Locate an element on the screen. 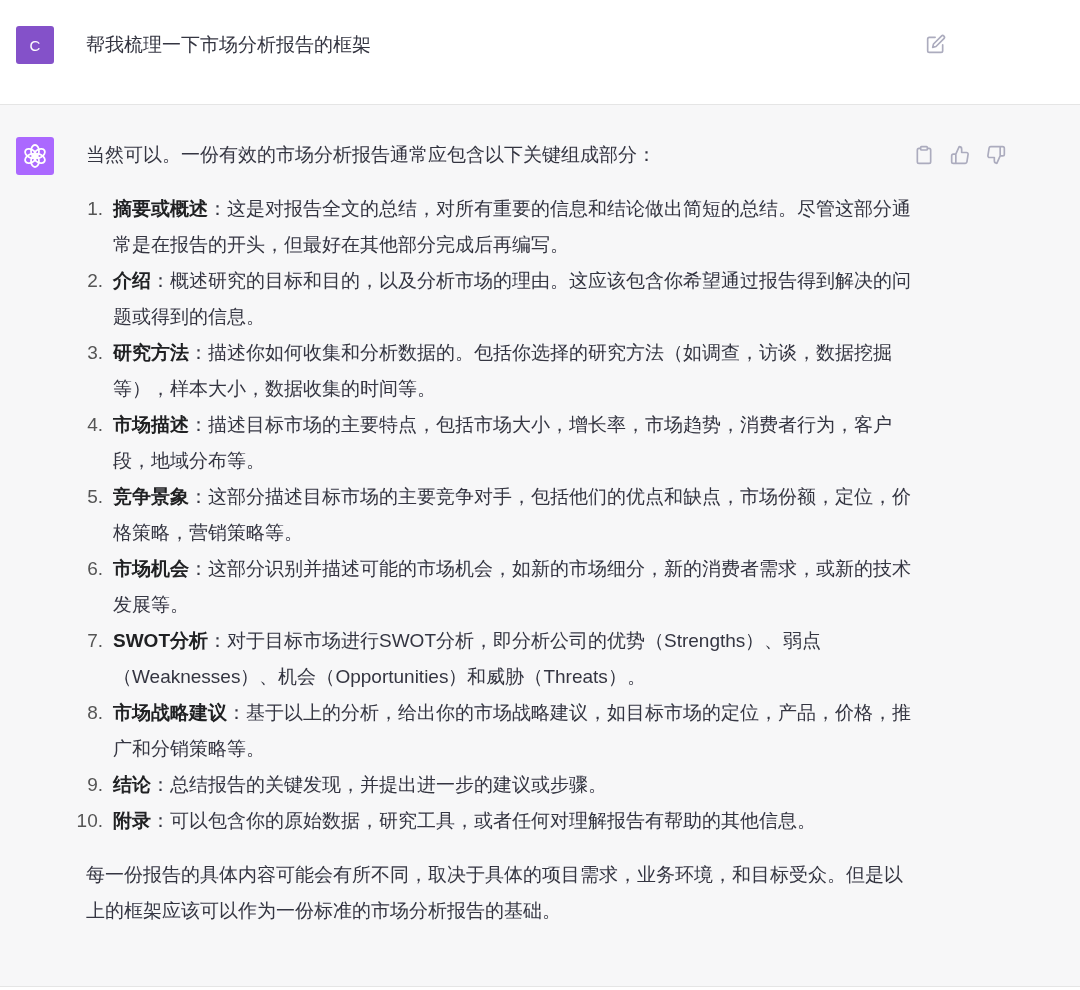 The image size is (1080, 990). edit-icon is located at coordinates (936, 44).